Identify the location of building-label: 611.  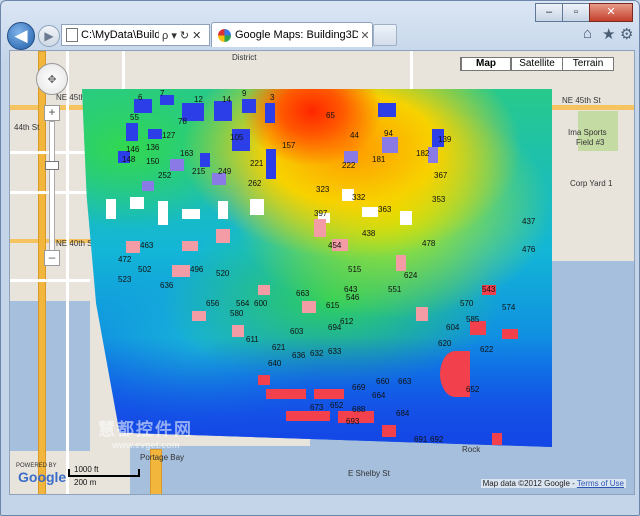
(252, 339).